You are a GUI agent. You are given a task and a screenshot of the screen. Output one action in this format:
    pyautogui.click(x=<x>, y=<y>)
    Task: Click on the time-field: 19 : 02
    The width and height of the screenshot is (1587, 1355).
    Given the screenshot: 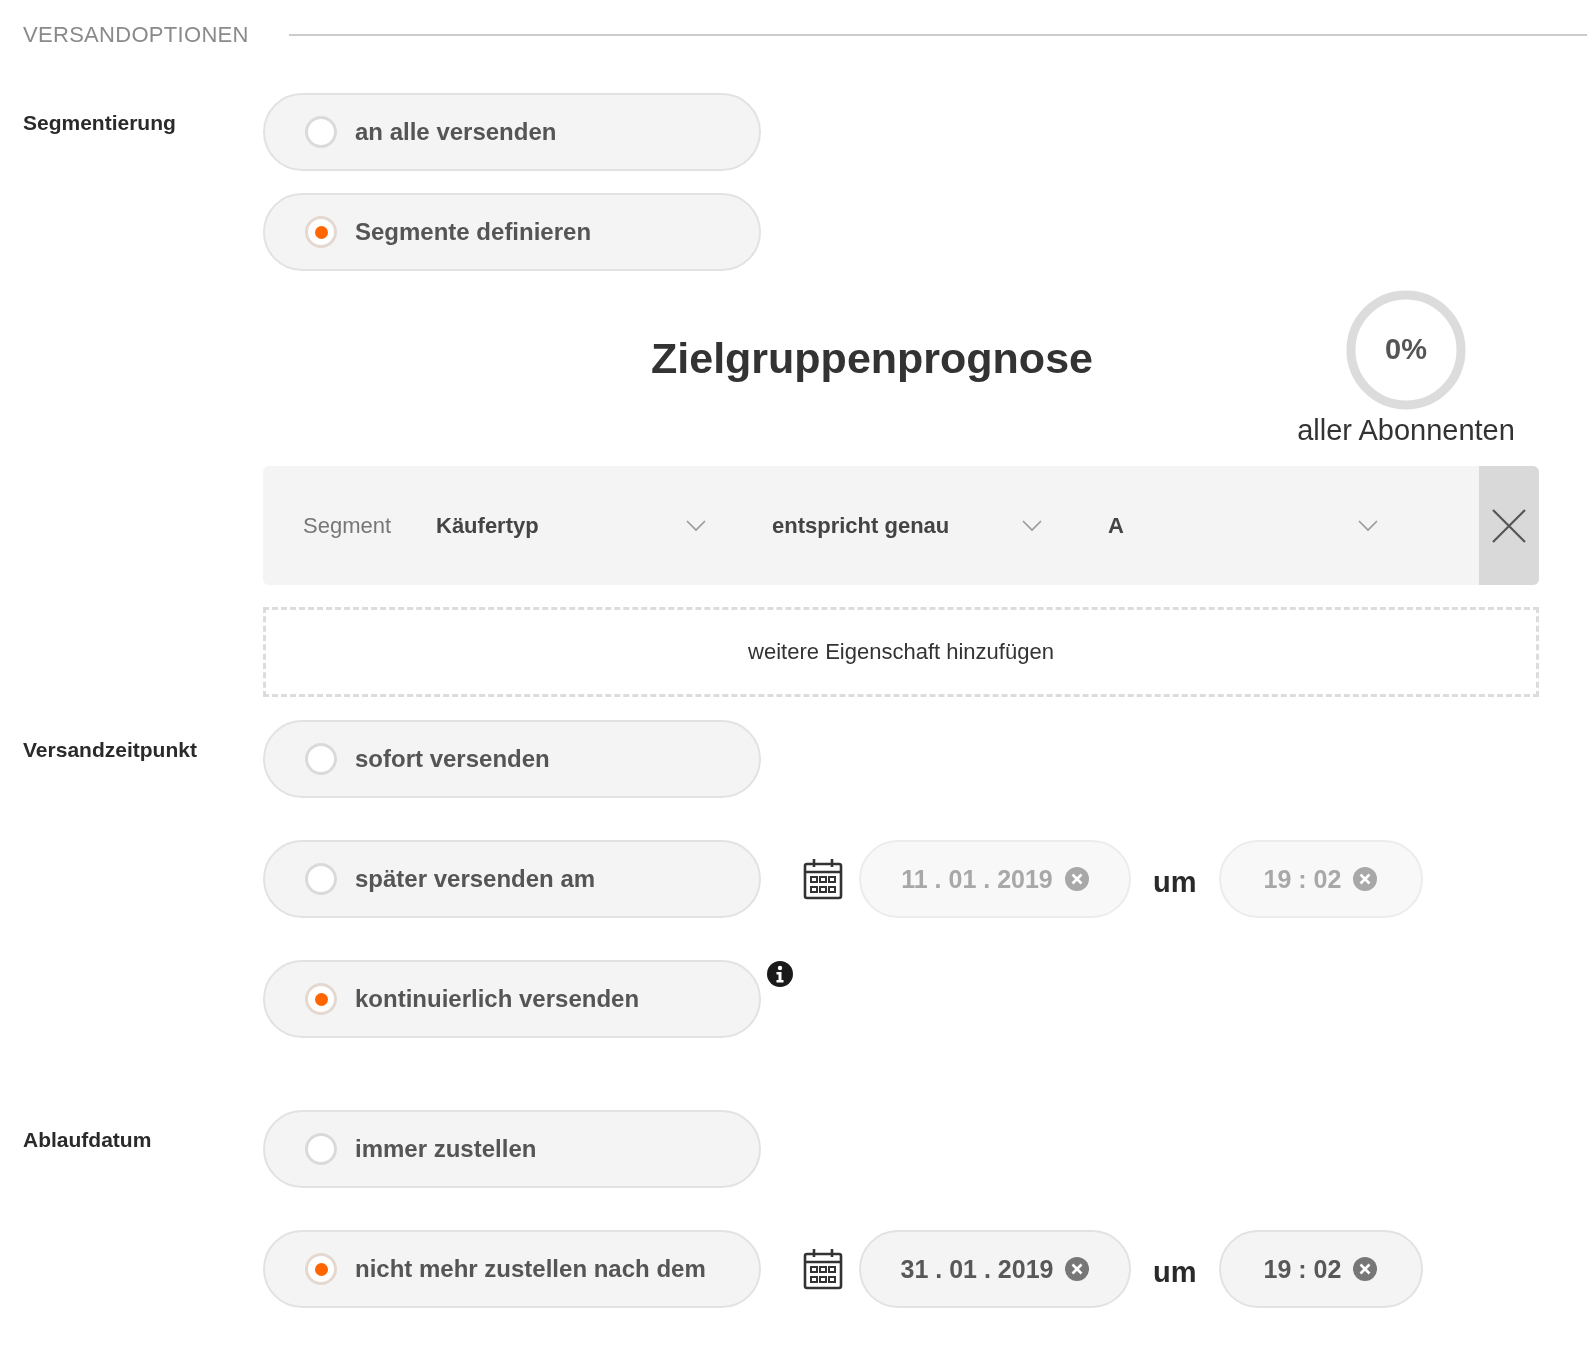 What is the action you would take?
    pyautogui.click(x=1320, y=1269)
    